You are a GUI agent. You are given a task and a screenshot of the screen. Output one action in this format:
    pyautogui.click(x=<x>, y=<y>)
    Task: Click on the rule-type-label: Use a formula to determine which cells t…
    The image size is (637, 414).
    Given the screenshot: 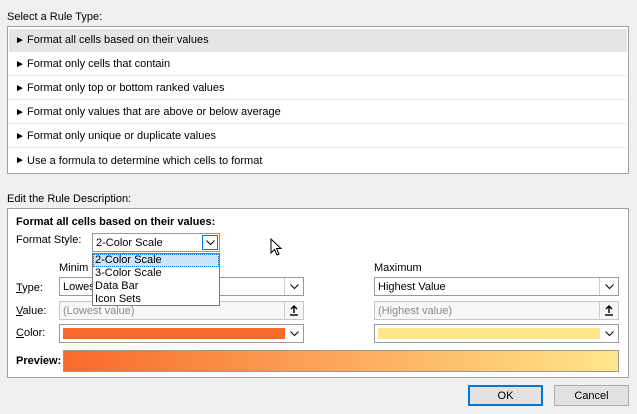 What is the action you would take?
    pyautogui.click(x=145, y=160)
    